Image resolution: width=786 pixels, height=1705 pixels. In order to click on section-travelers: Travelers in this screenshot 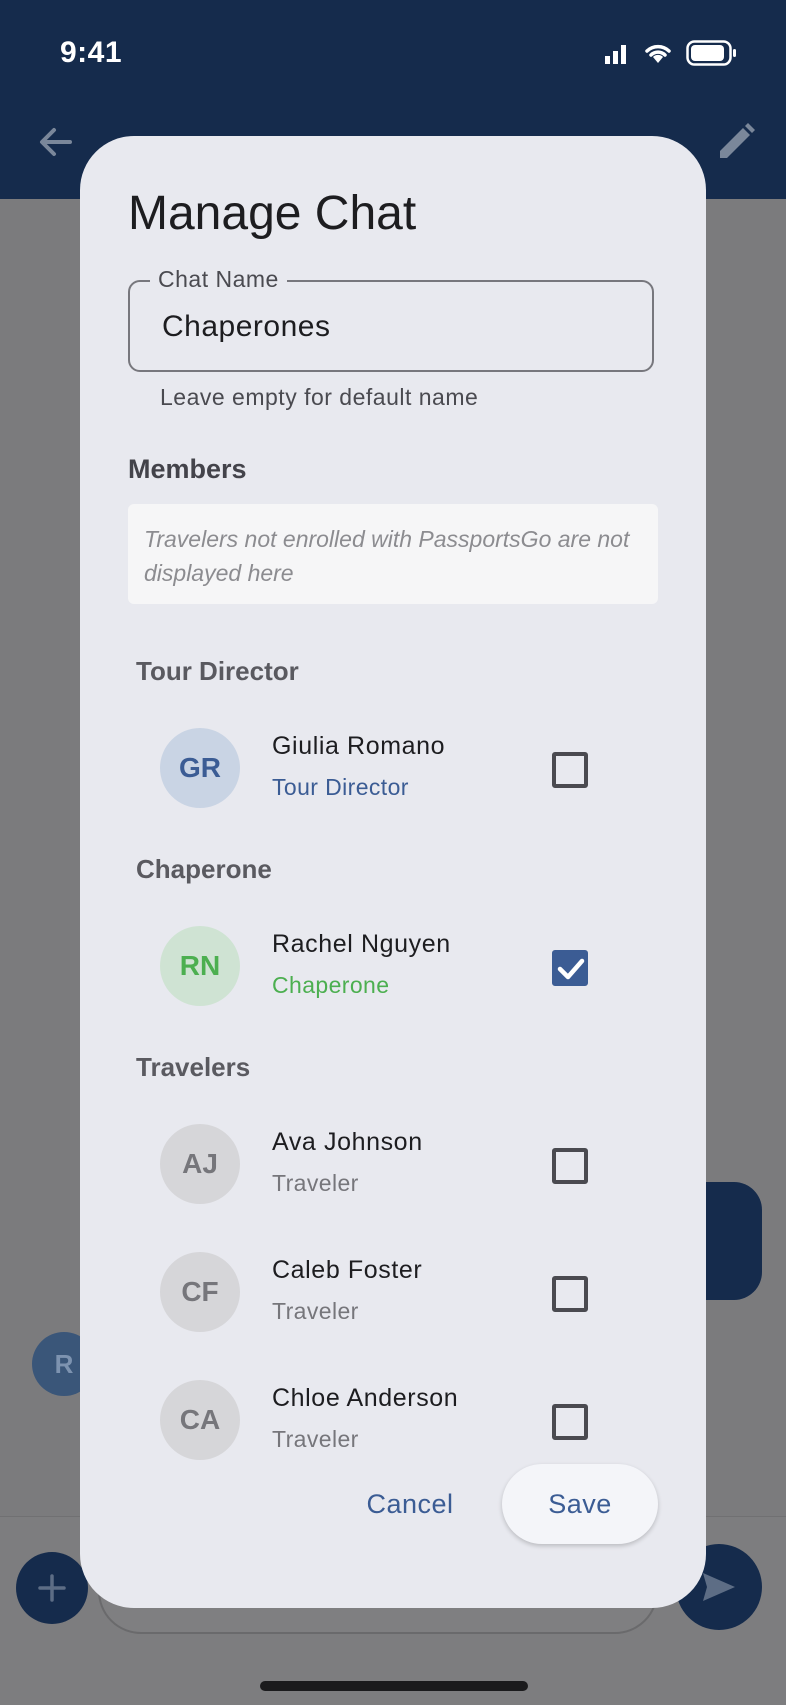, I will do `click(193, 1067)`.